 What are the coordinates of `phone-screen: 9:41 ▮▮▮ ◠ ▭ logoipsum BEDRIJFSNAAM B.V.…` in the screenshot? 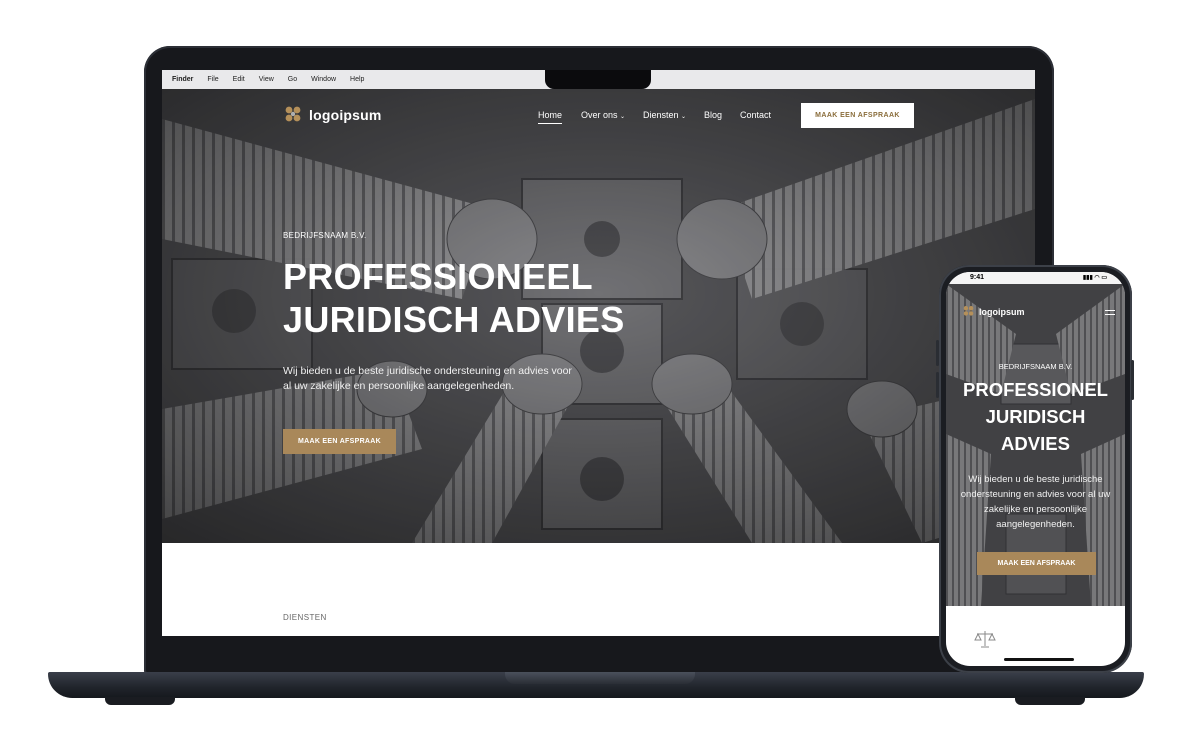 It's located at (1035, 469).